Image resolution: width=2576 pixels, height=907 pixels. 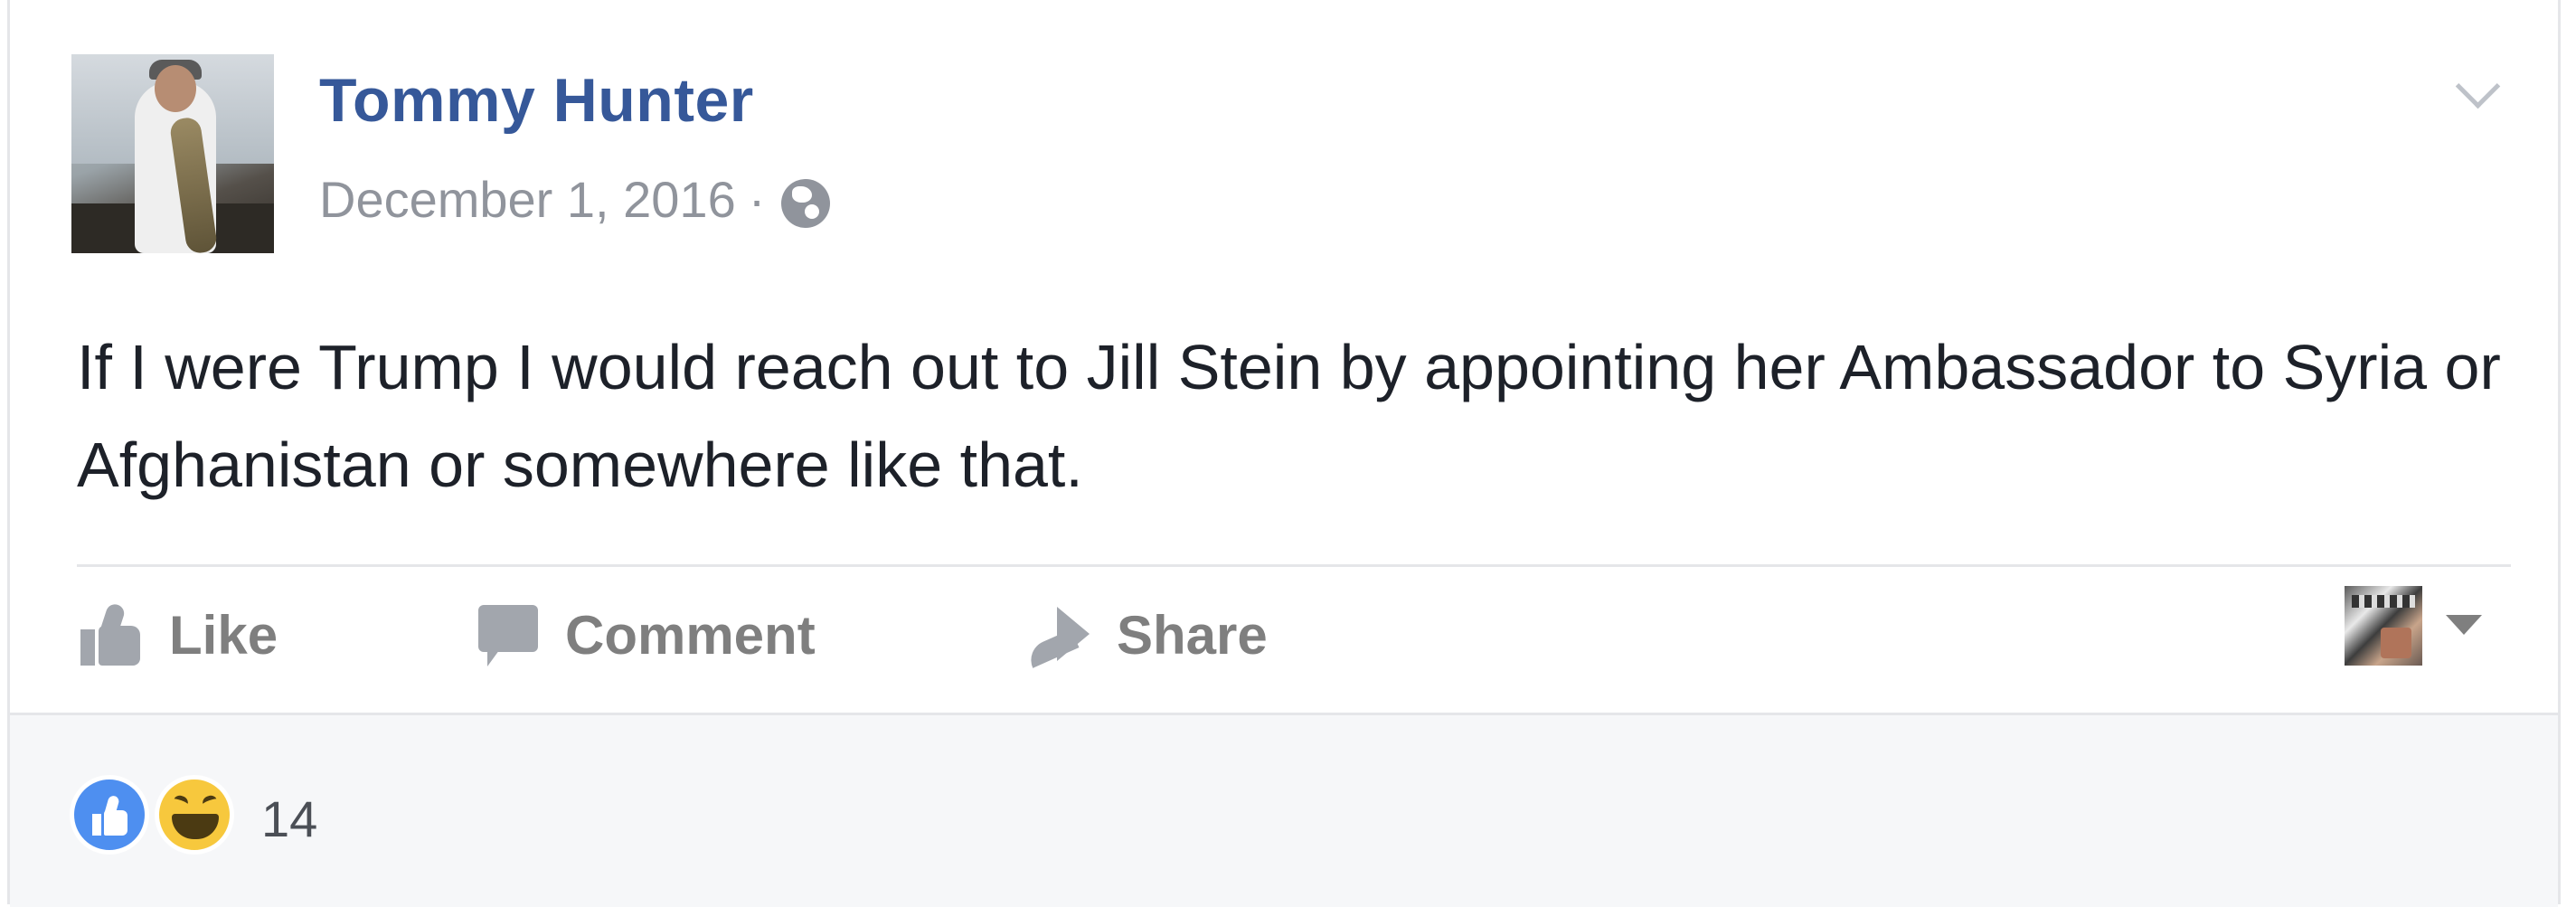 I want to click on post-as-avatar, so click(x=2383, y=626).